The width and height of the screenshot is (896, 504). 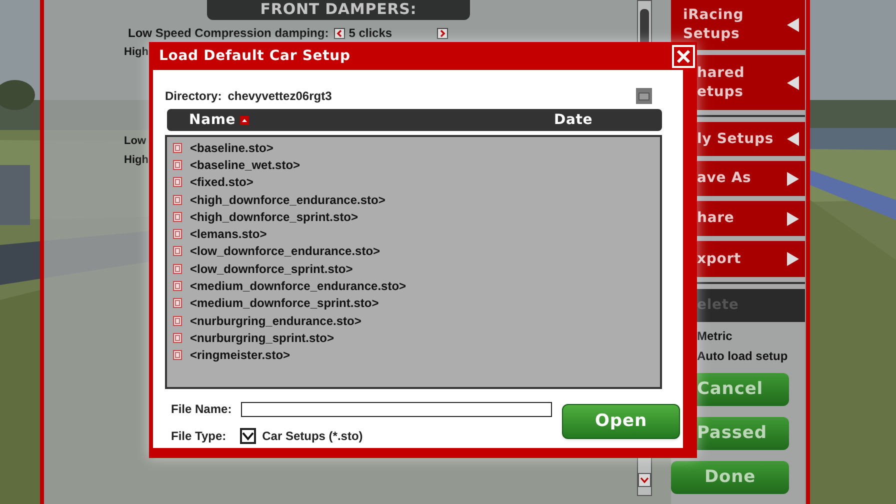 What do you see at coordinates (573, 120) in the screenshot?
I see `column-header: Date` at bounding box center [573, 120].